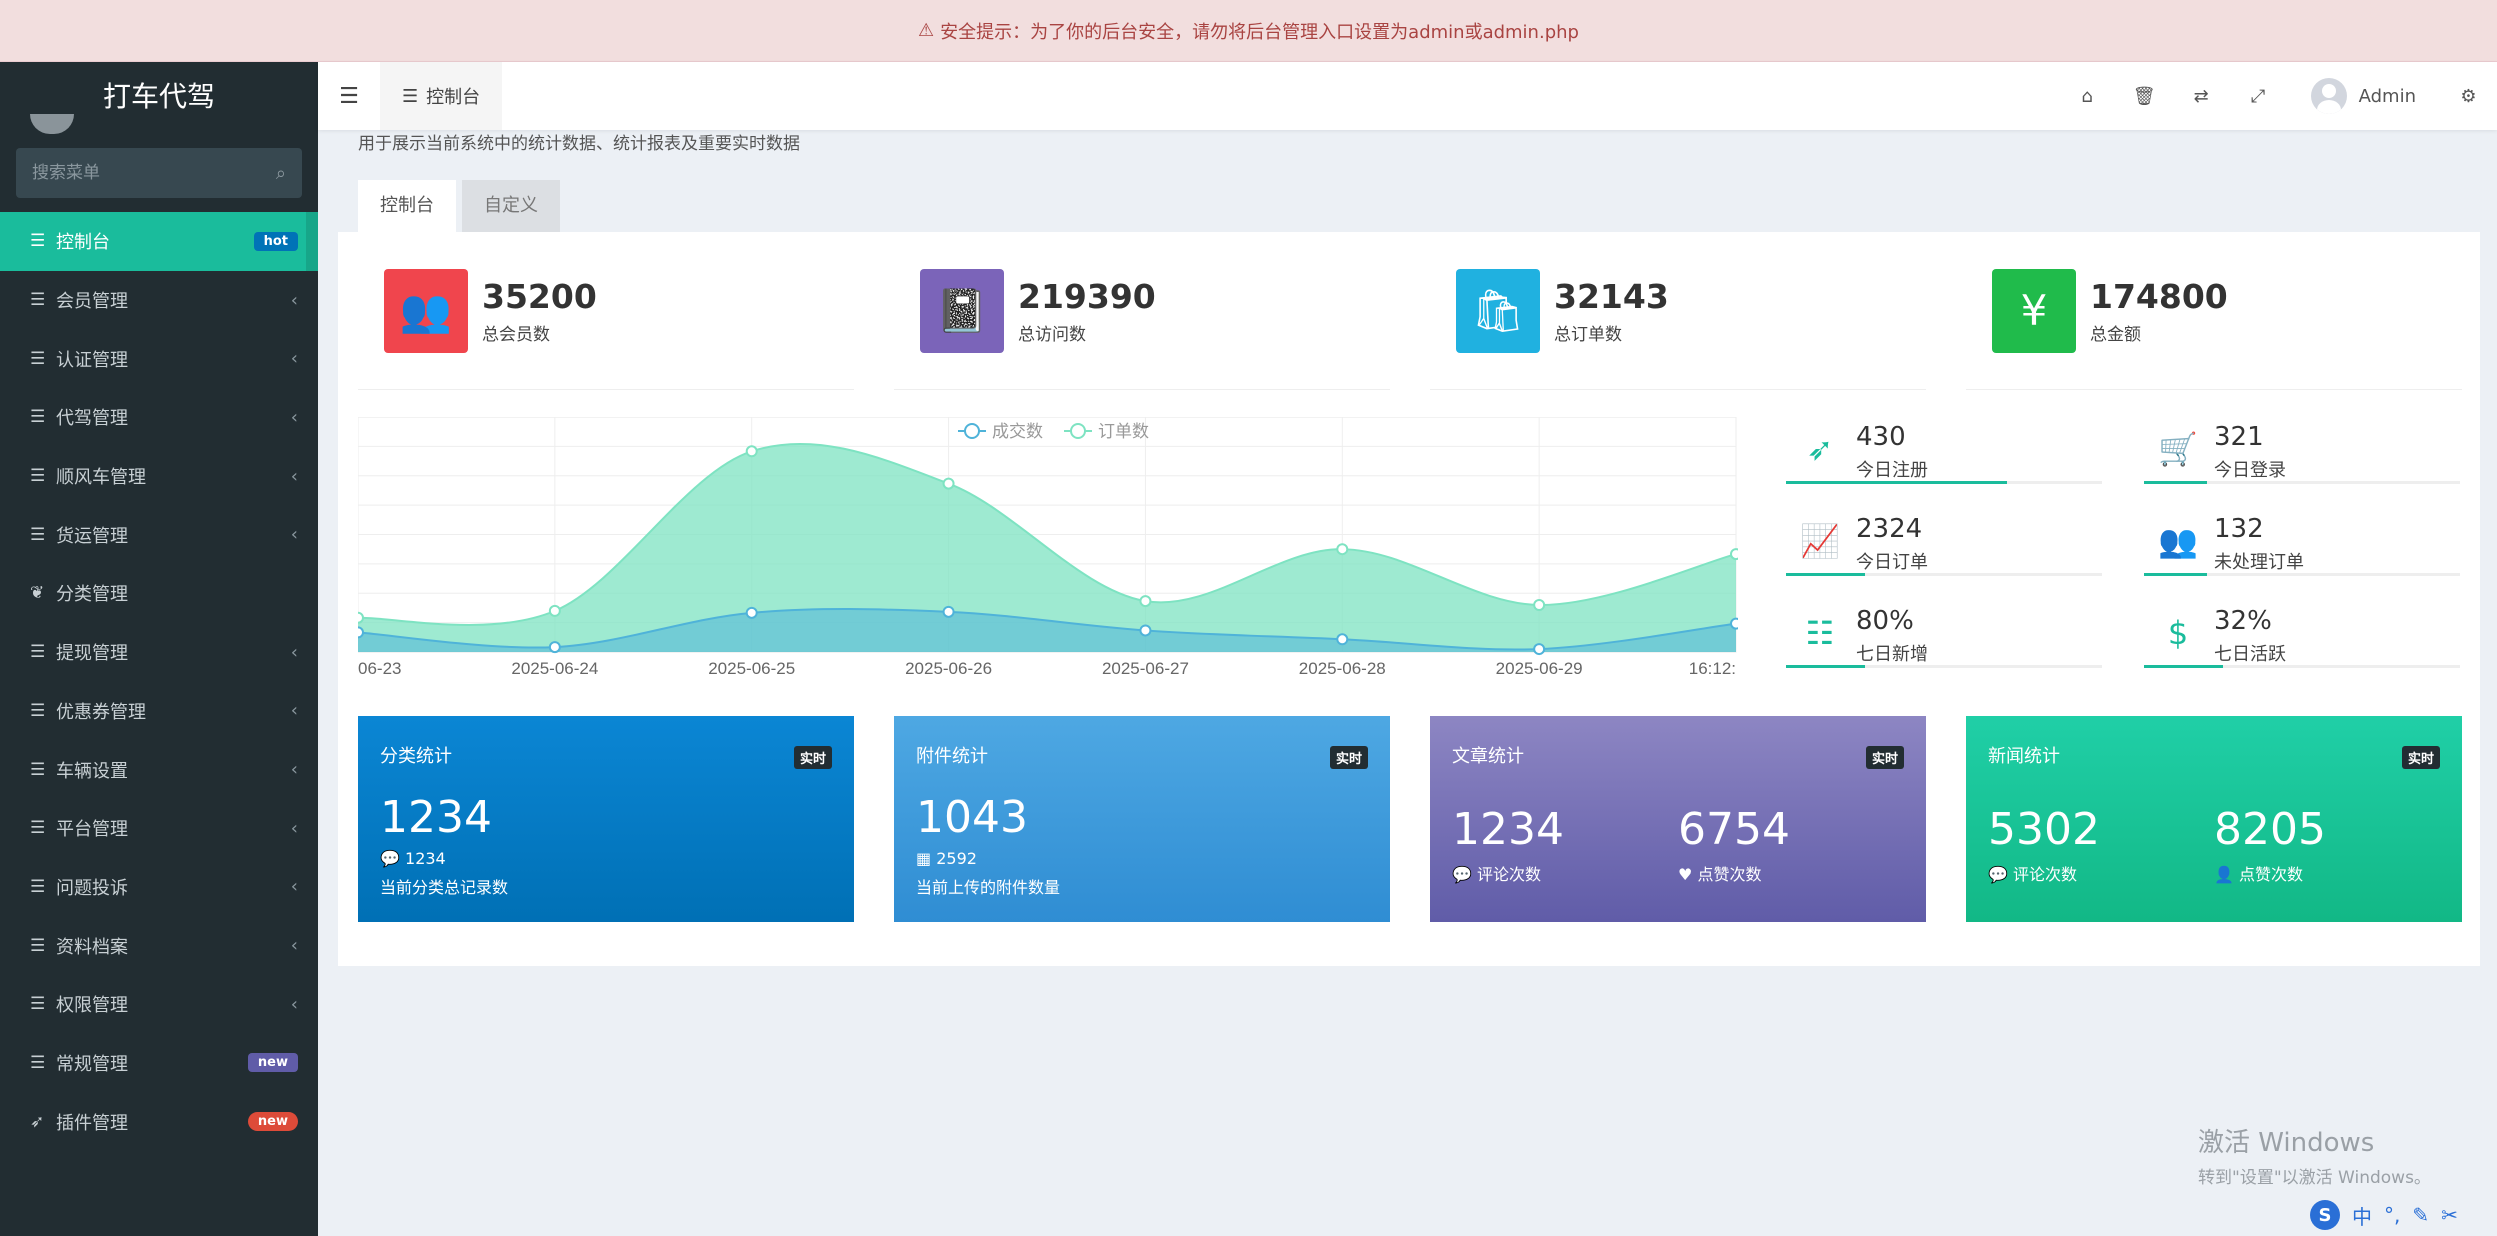  What do you see at coordinates (2201, 96) in the screenshot?
I see `translate-icon: ⇄` at bounding box center [2201, 96].